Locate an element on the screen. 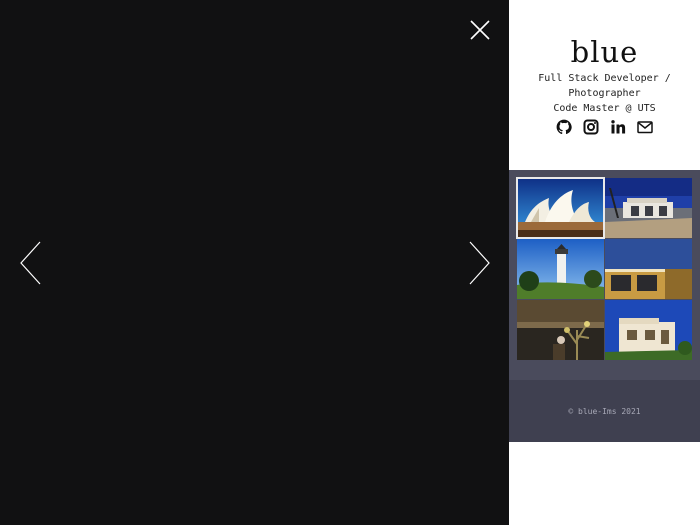 This screenshot has width=700, height=525. next-button is located at coordinates (480, 263).